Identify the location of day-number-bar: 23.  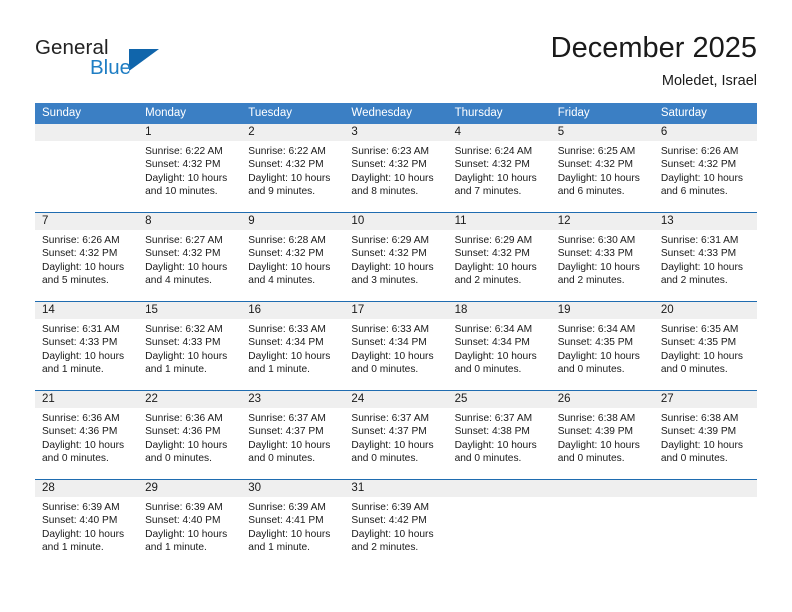
(293, 399).